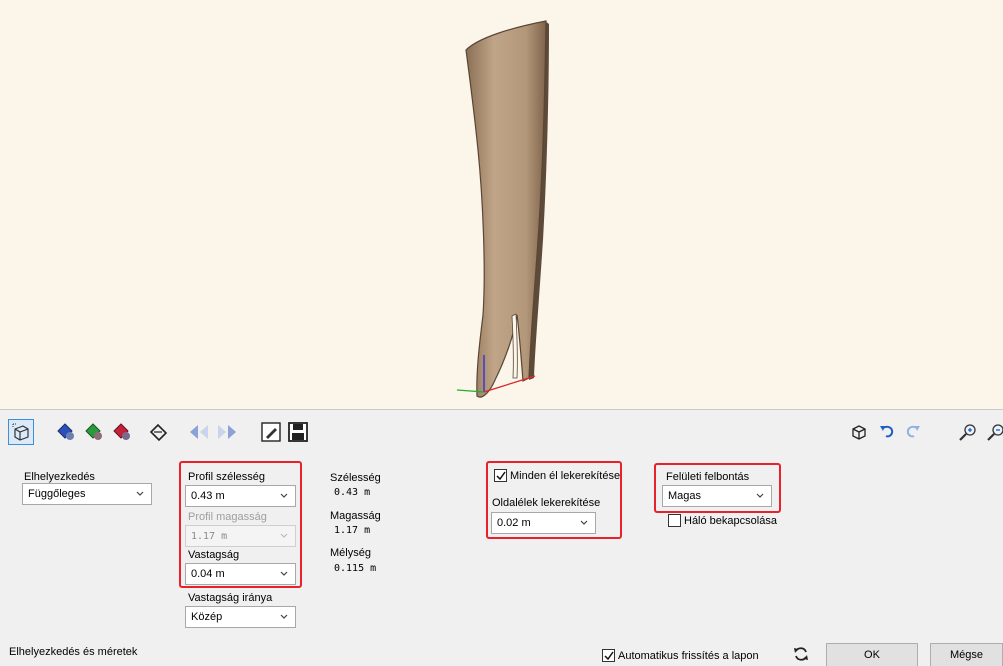 This screenshot has height=666, width=1003. Describe the element at coordinates (65, 432) in the screenshot. I see `paint-blue-icon` at that location.